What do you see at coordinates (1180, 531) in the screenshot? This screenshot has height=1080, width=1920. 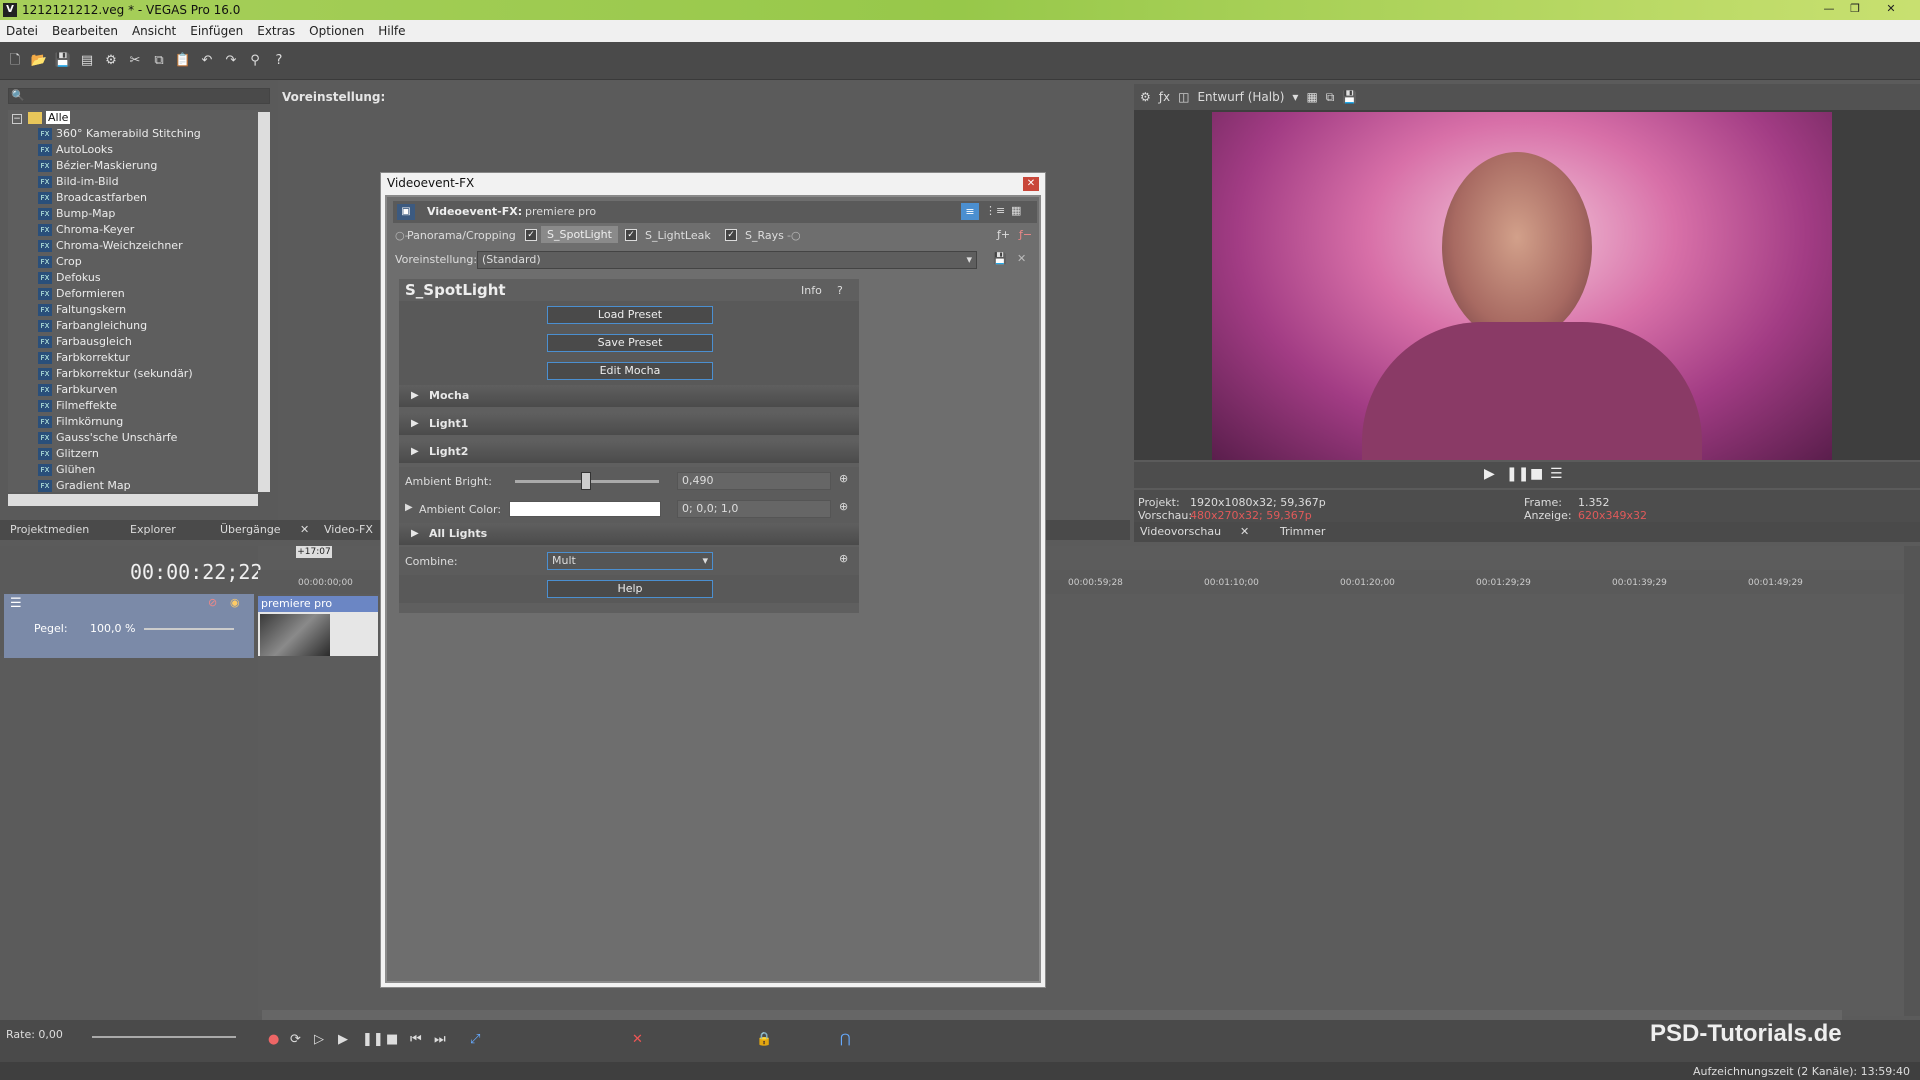 I see `tab-videovorschau: Videovorschau` at bounding box center [1180, 531].